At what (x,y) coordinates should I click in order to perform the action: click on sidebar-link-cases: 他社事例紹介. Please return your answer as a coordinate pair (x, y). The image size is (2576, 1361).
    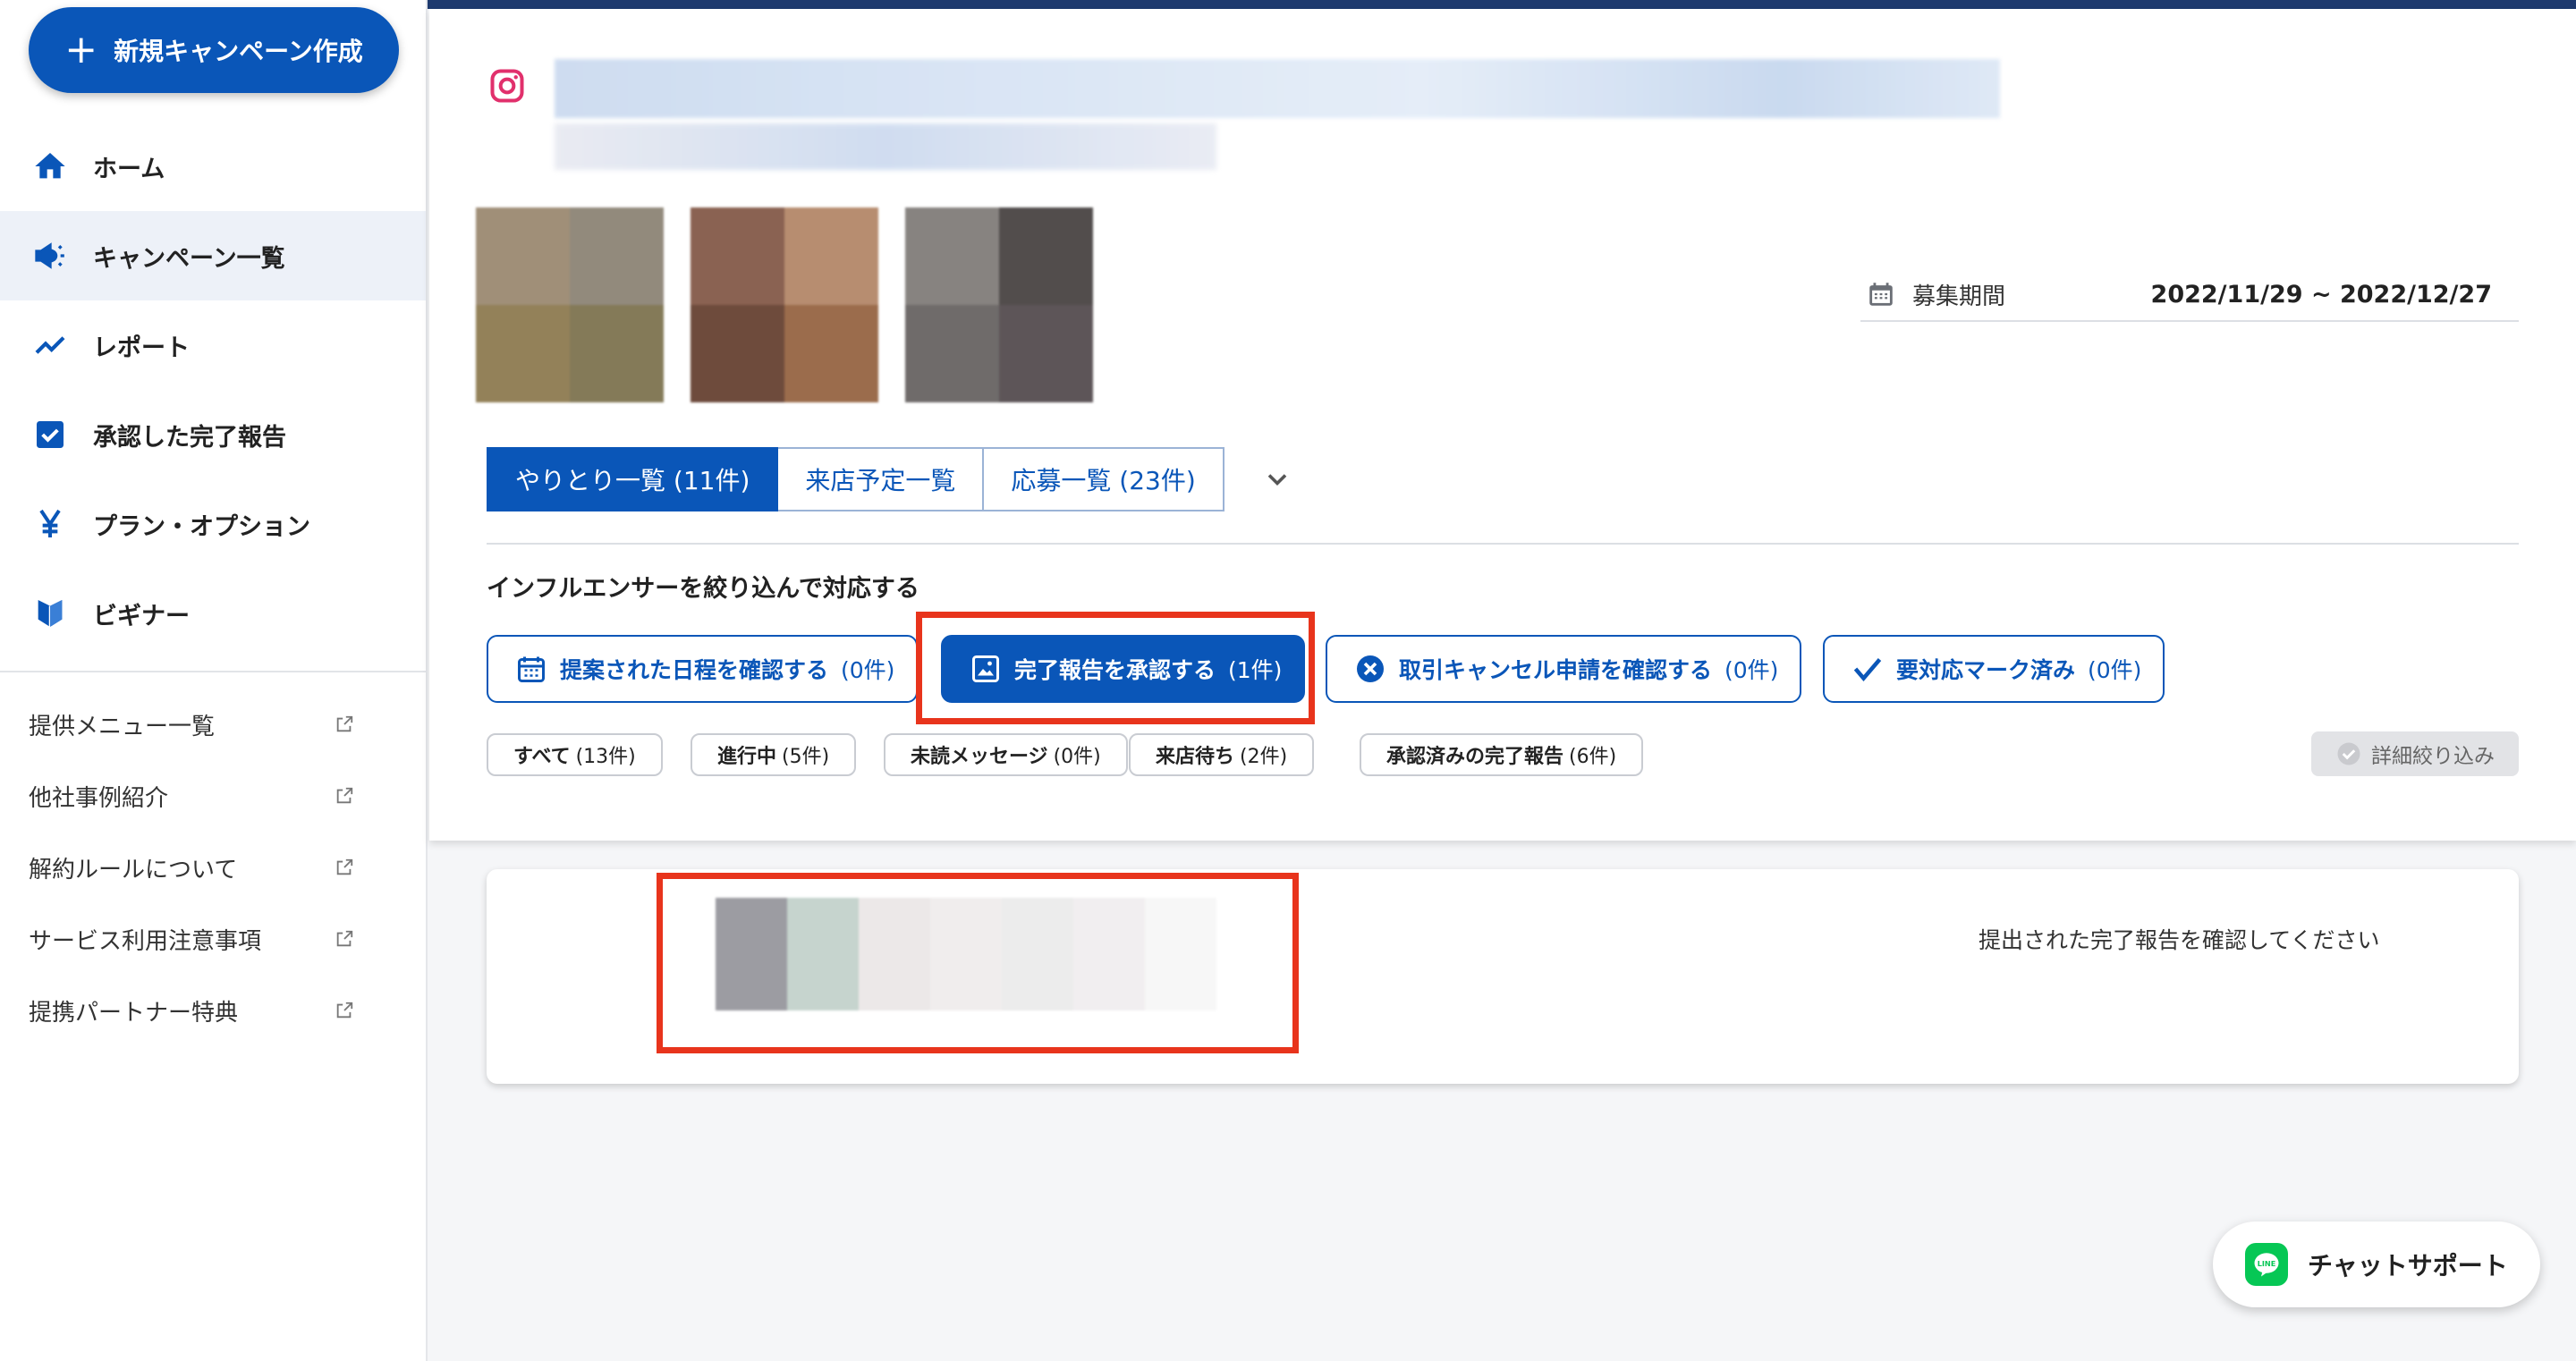
    Looking at the image, I should click on (213, 796).